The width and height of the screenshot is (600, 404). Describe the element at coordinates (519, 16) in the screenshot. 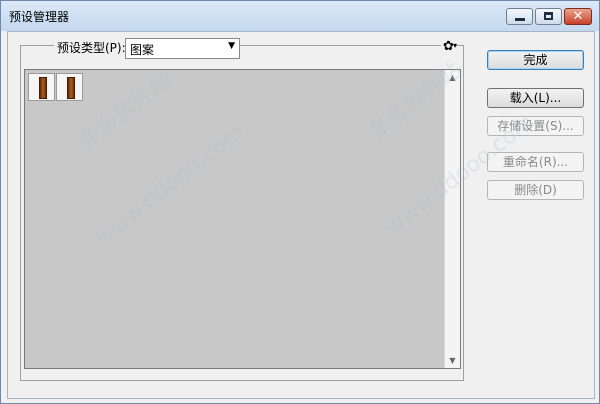

I see `minimize-button` at that location.